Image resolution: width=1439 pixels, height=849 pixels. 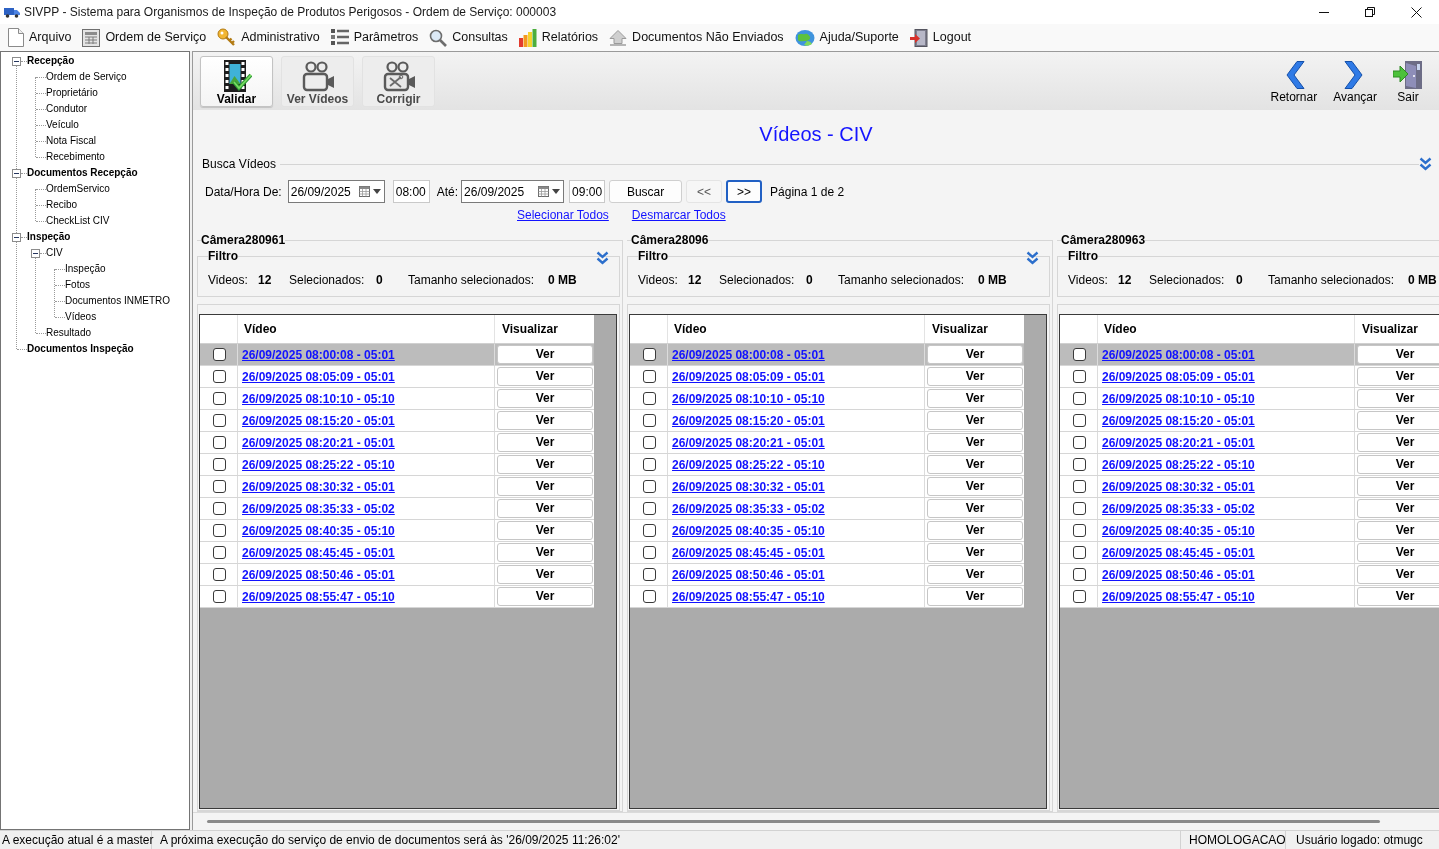 I want to click on video-link: 26/09/2025 08:35:33 - 05:02, so click(x=748, y=508).